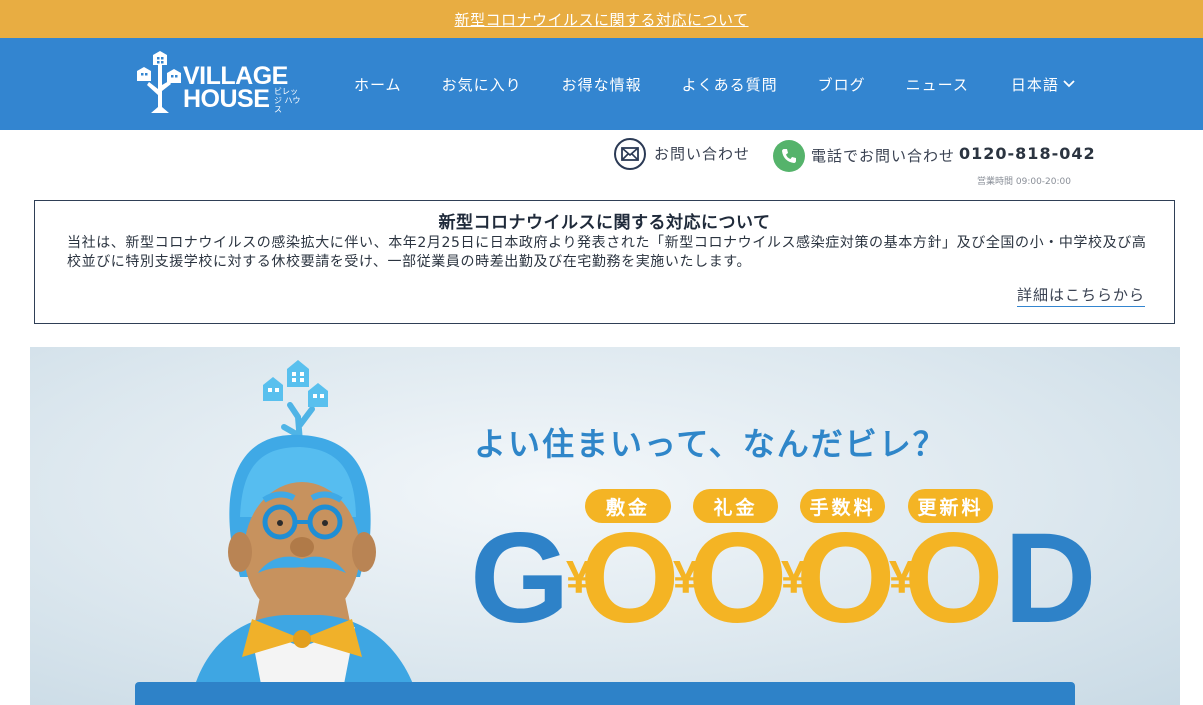  Describe the element at coordinates (1069, 84) in the screenshot. I see `chevron-down-icon` at that location.